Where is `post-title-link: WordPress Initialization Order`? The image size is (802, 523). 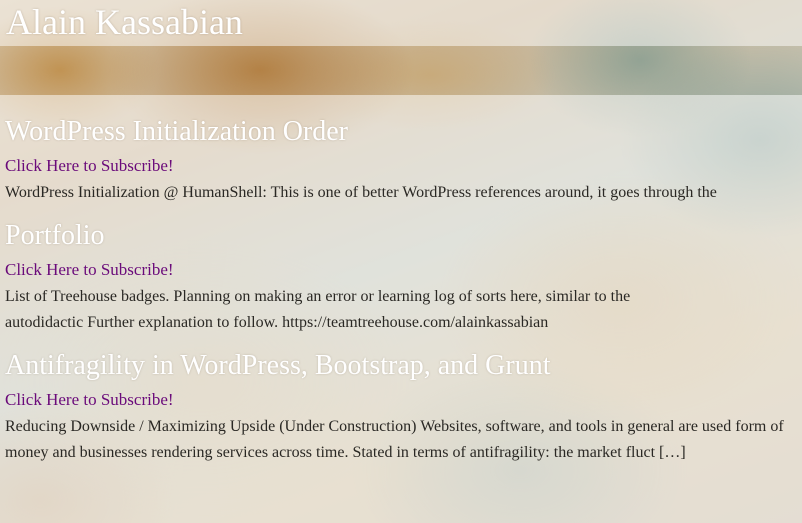 post-title-link: WordPress Initialization Order is located at coordinates (176, 131).